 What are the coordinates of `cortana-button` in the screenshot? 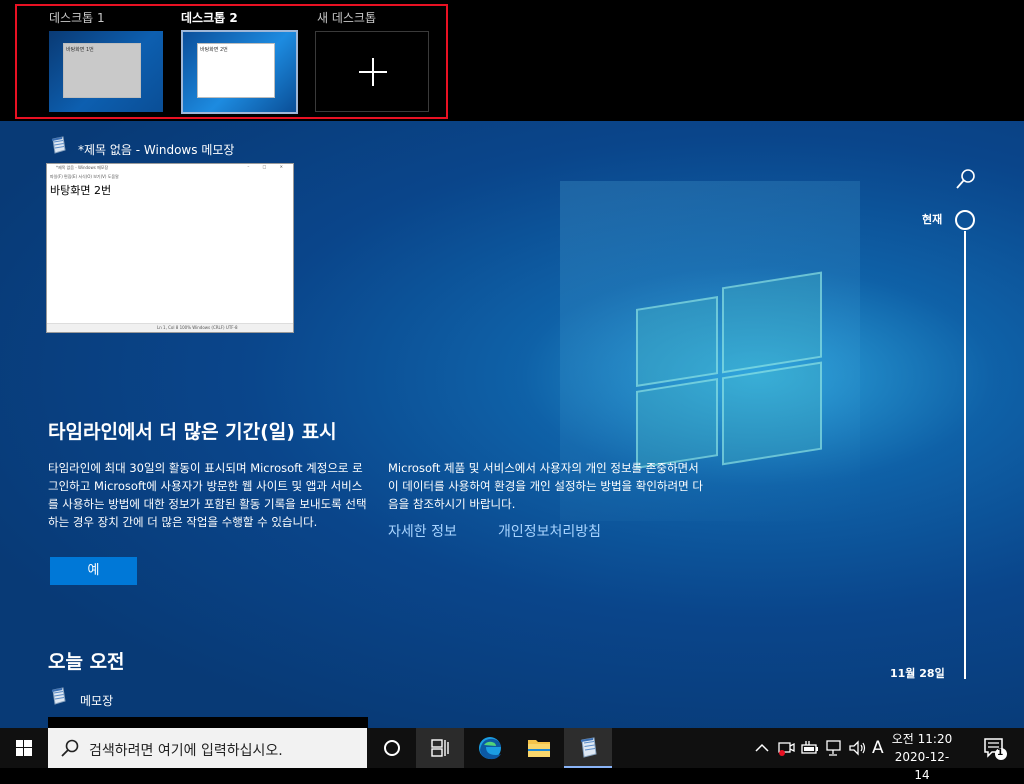 It's located at (392, 748).